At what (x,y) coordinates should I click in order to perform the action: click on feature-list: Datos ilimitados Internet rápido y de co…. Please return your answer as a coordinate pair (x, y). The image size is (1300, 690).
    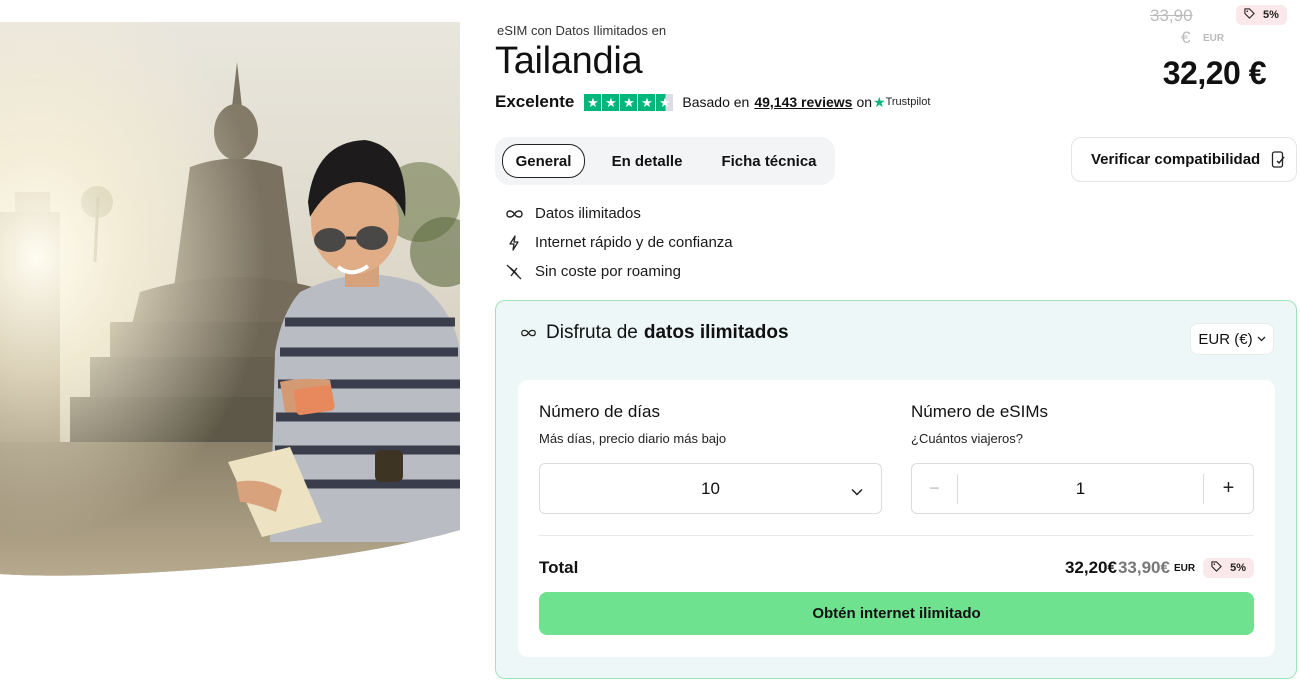
    Looking at the image, I should click on (618, 242).